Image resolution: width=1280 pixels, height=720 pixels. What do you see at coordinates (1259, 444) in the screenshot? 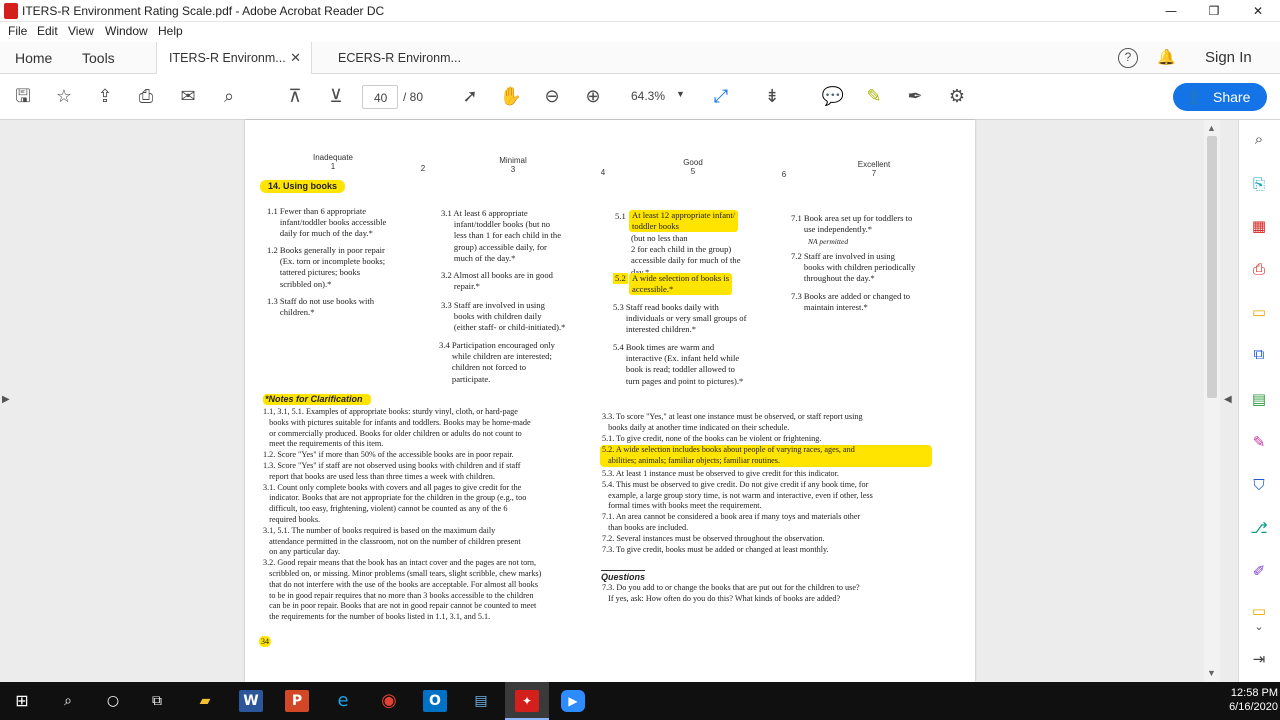
I see `fill-sign-icon: ✎` at bounding box center [1259, 444].